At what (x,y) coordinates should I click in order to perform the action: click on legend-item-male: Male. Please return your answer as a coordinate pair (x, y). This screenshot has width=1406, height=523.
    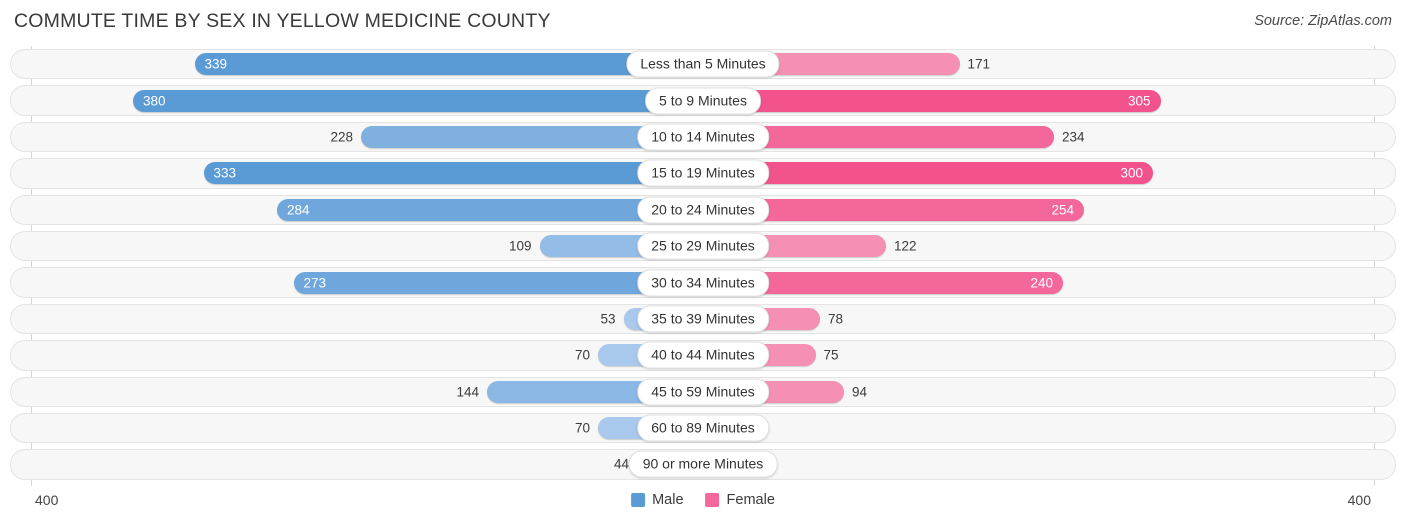
    Looking at the image, I should click on (657, 500).